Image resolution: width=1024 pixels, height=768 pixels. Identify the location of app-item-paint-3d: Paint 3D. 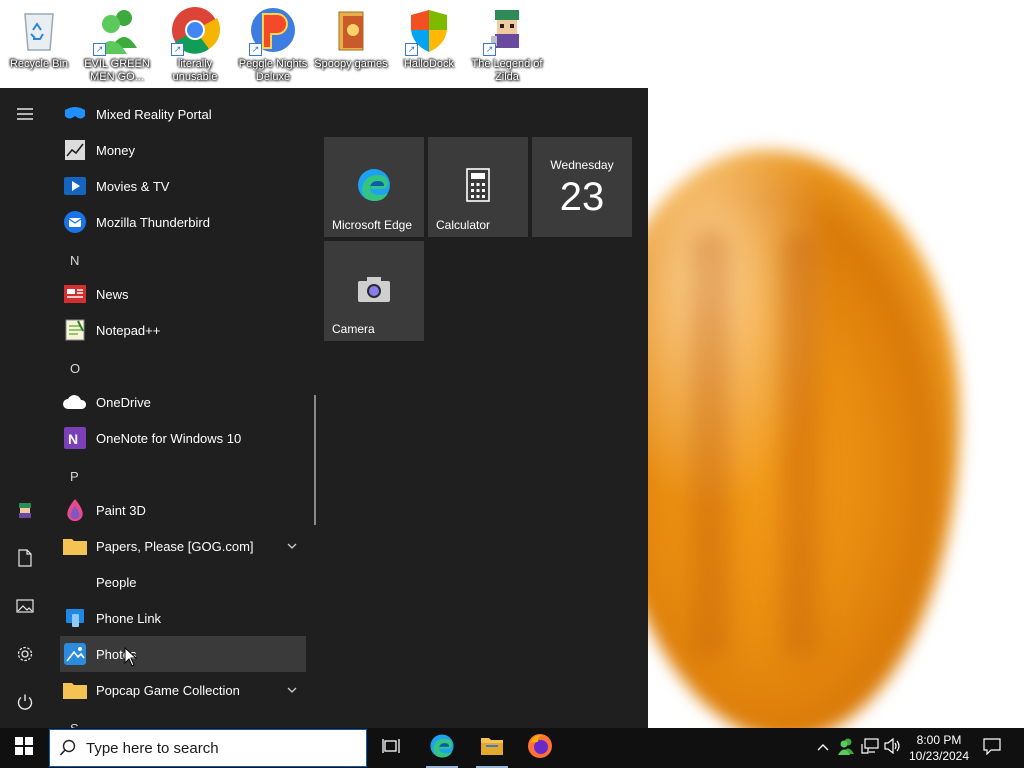
(183, 510).